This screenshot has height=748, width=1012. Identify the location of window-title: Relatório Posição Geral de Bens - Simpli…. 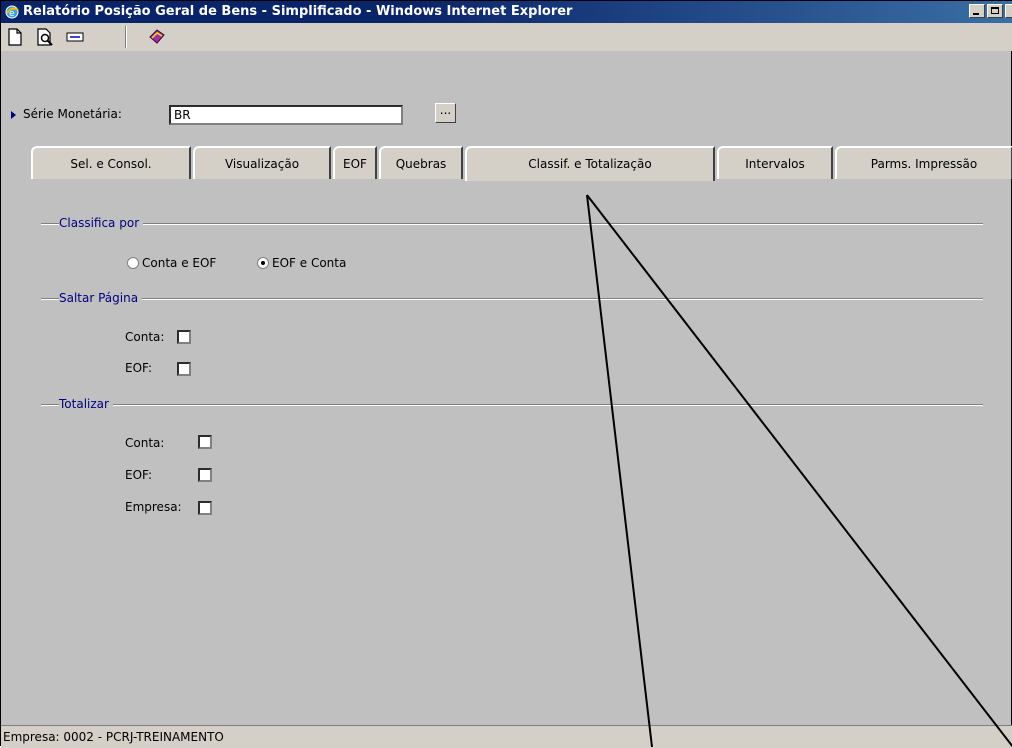
(298, 11).